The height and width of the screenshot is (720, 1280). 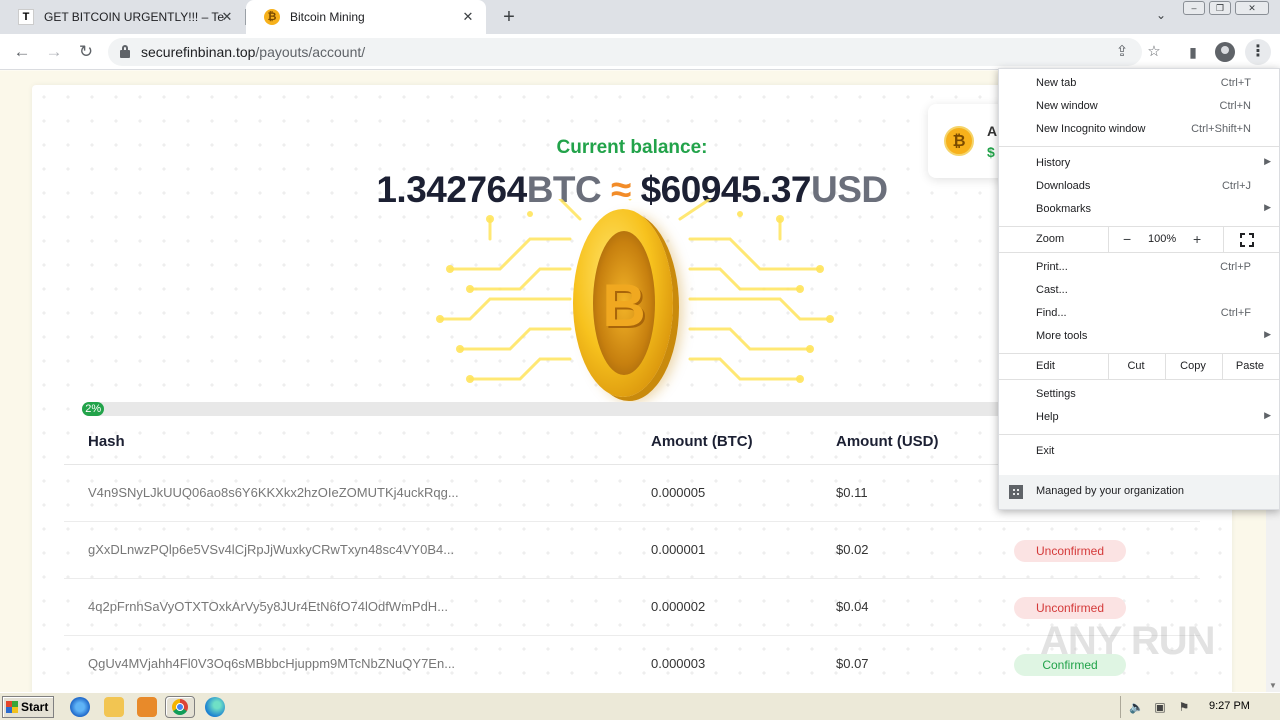 What do you see at coordinates (1128, 641) in the screenshot?
I see `anyrun-watermark: ANY RUN` at bounding box center [1128, 641].